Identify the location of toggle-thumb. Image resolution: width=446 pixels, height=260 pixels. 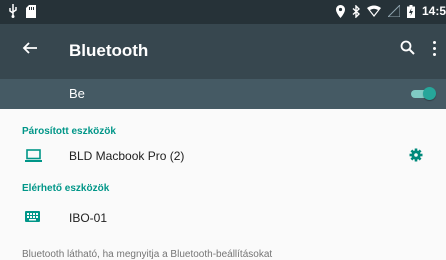
(429, 93).